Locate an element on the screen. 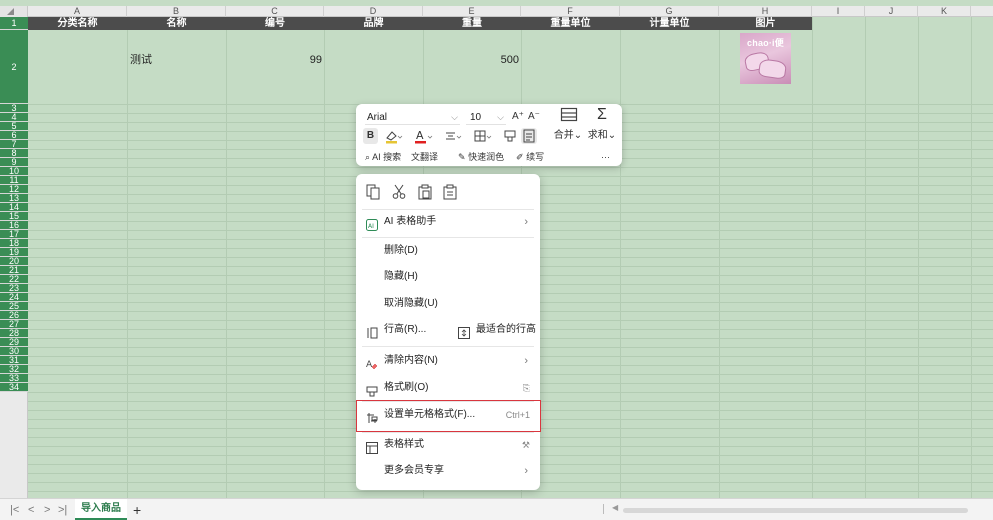  format-painter-side-icon: ⎘ is located at coordinates (526, 388).